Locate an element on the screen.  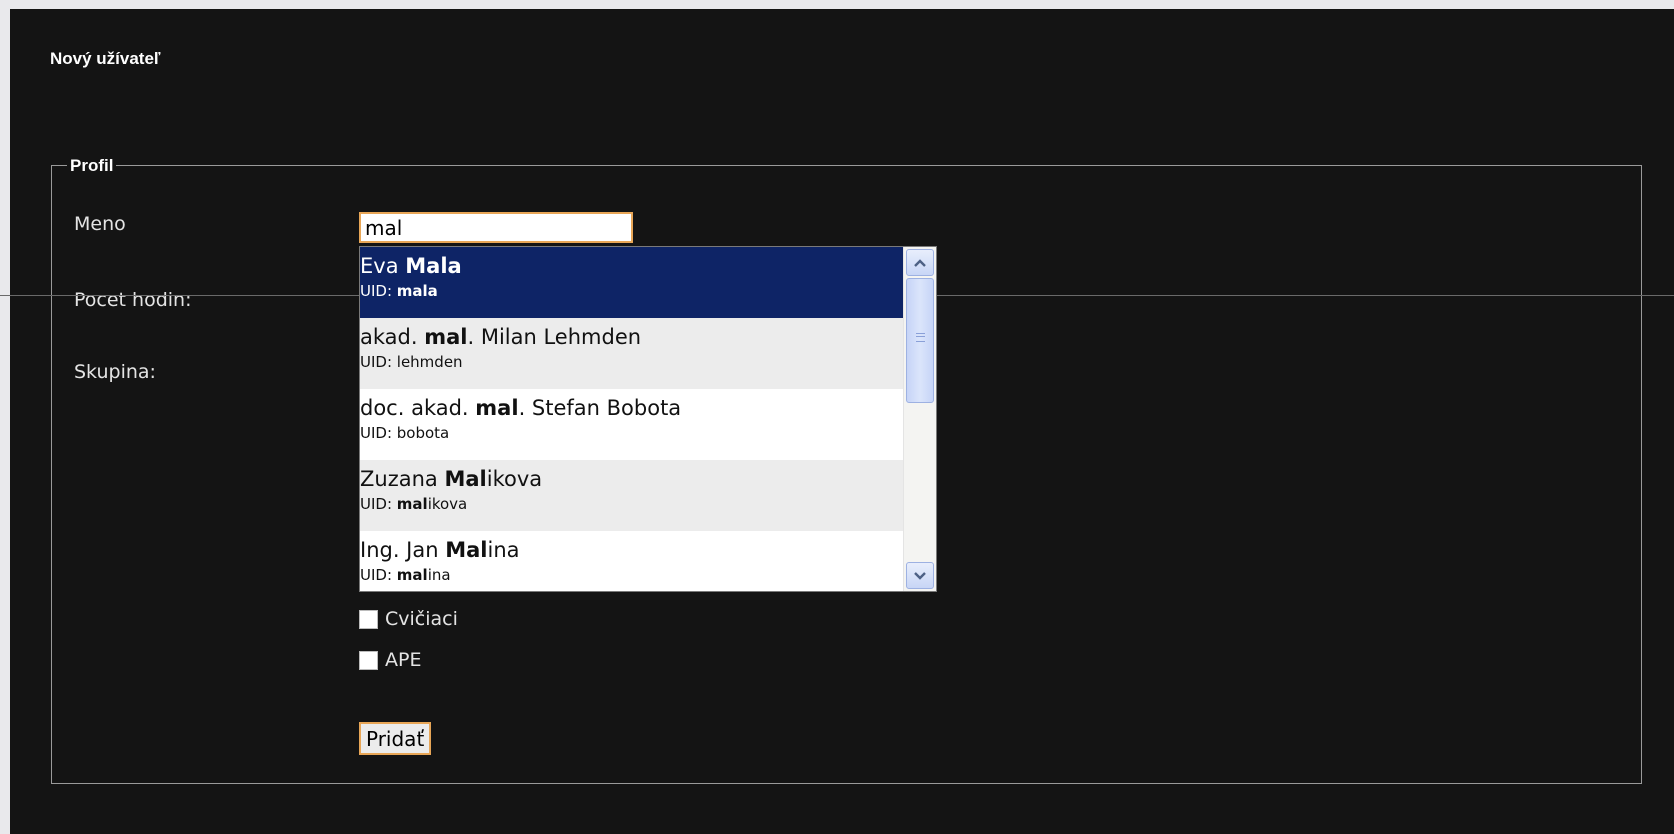
dropdown-scrollbar is located at coordinates (919, 419).